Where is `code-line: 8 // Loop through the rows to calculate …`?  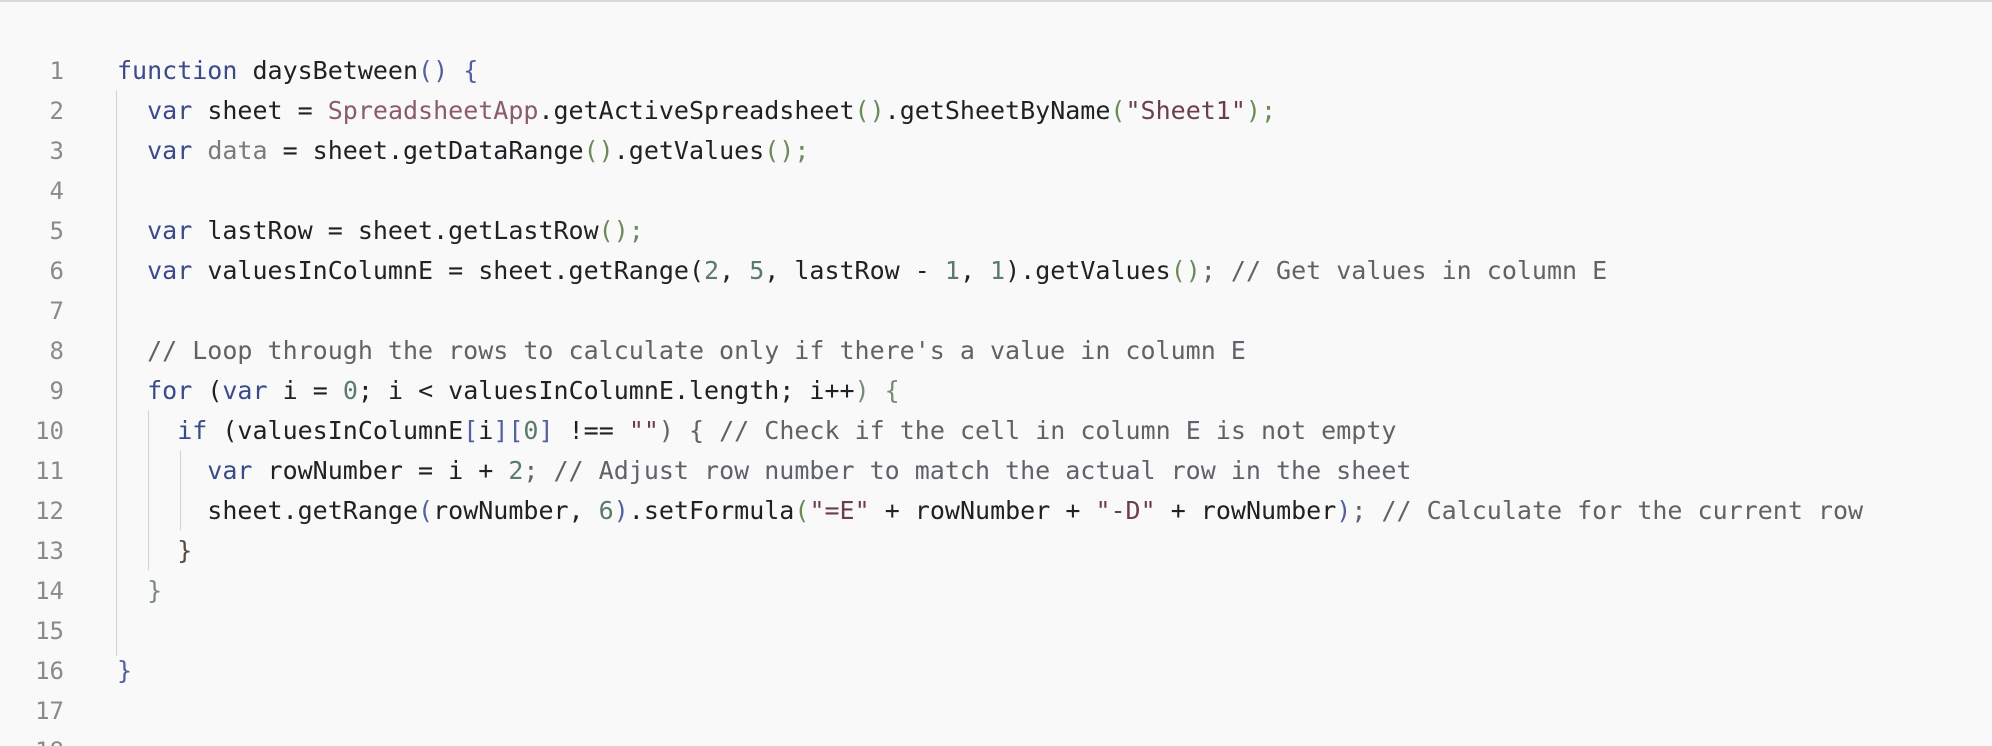 code-line: 8 // Loop through the rows to calculate … is located at coordinates (996, 351).